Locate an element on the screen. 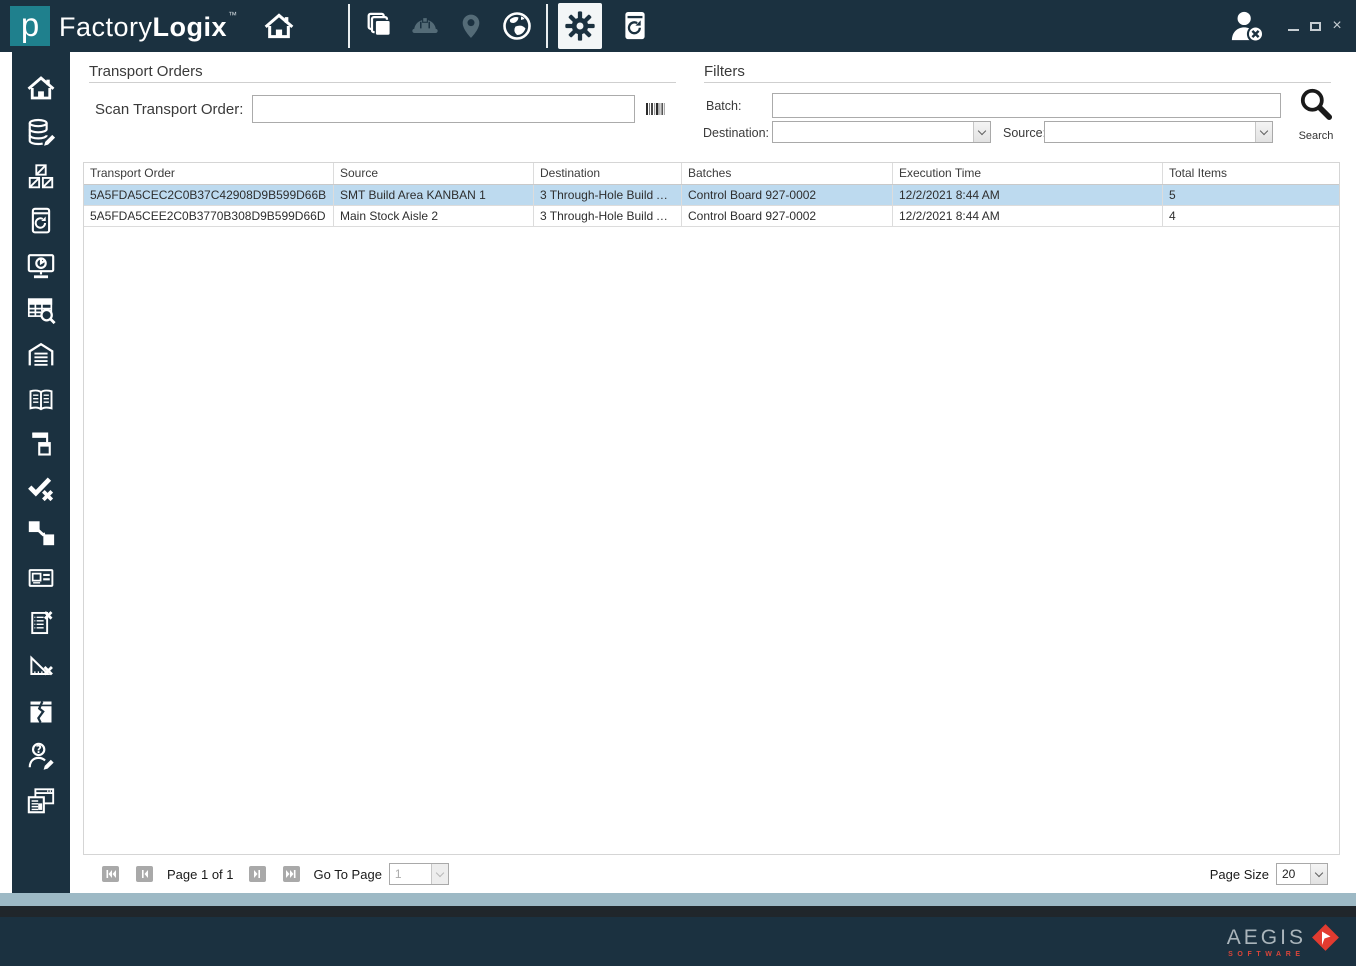  documents-copy-icon is located at coordinates (379, 26).